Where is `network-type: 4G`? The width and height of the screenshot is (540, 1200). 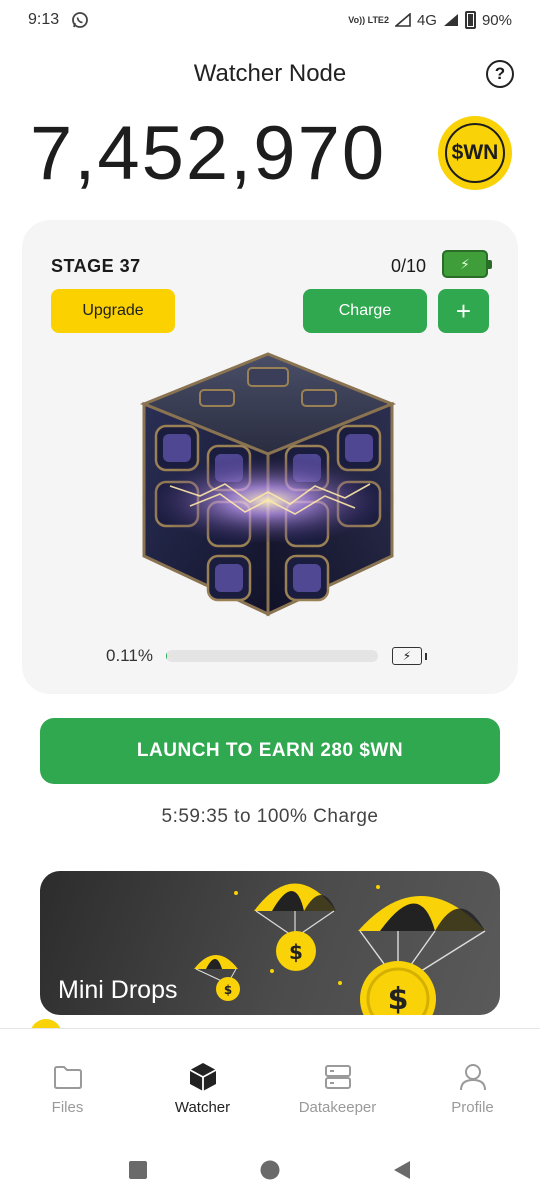
network-type: 4G is located at coordinates (426, 20).